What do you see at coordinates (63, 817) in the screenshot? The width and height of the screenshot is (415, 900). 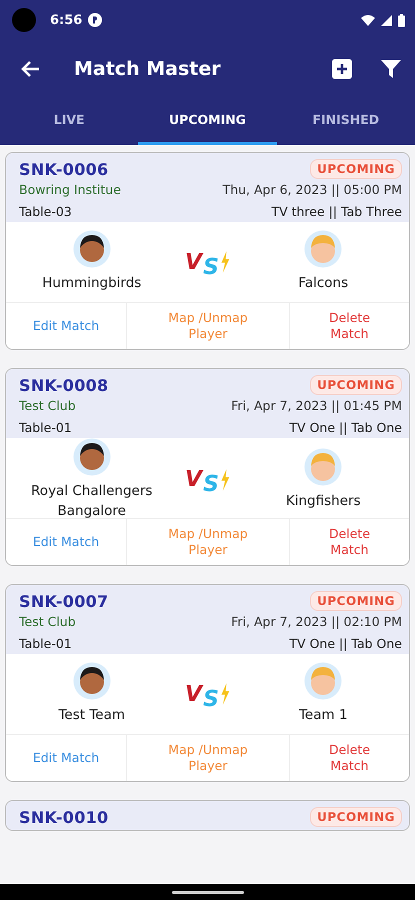 I see `match-id: SNK-0010` at bounding box center [63, 817].